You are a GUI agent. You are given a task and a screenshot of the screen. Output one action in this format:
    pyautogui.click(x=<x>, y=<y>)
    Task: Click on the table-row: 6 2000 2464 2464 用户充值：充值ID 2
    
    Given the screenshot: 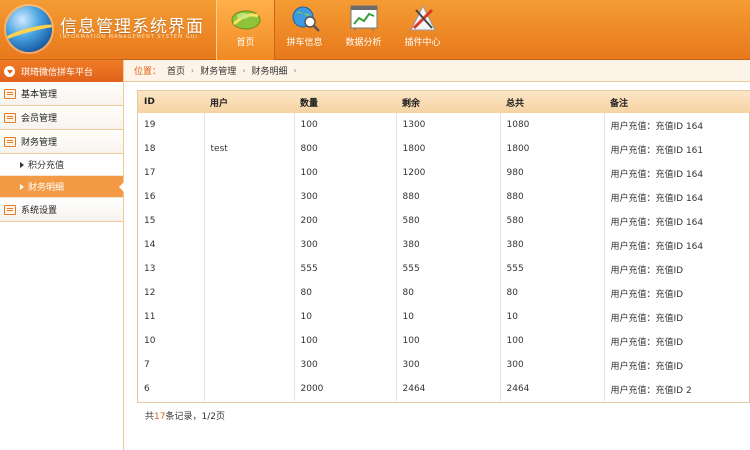 What is the action you would take?
    pyautogui.click(x=444, y=389)
    